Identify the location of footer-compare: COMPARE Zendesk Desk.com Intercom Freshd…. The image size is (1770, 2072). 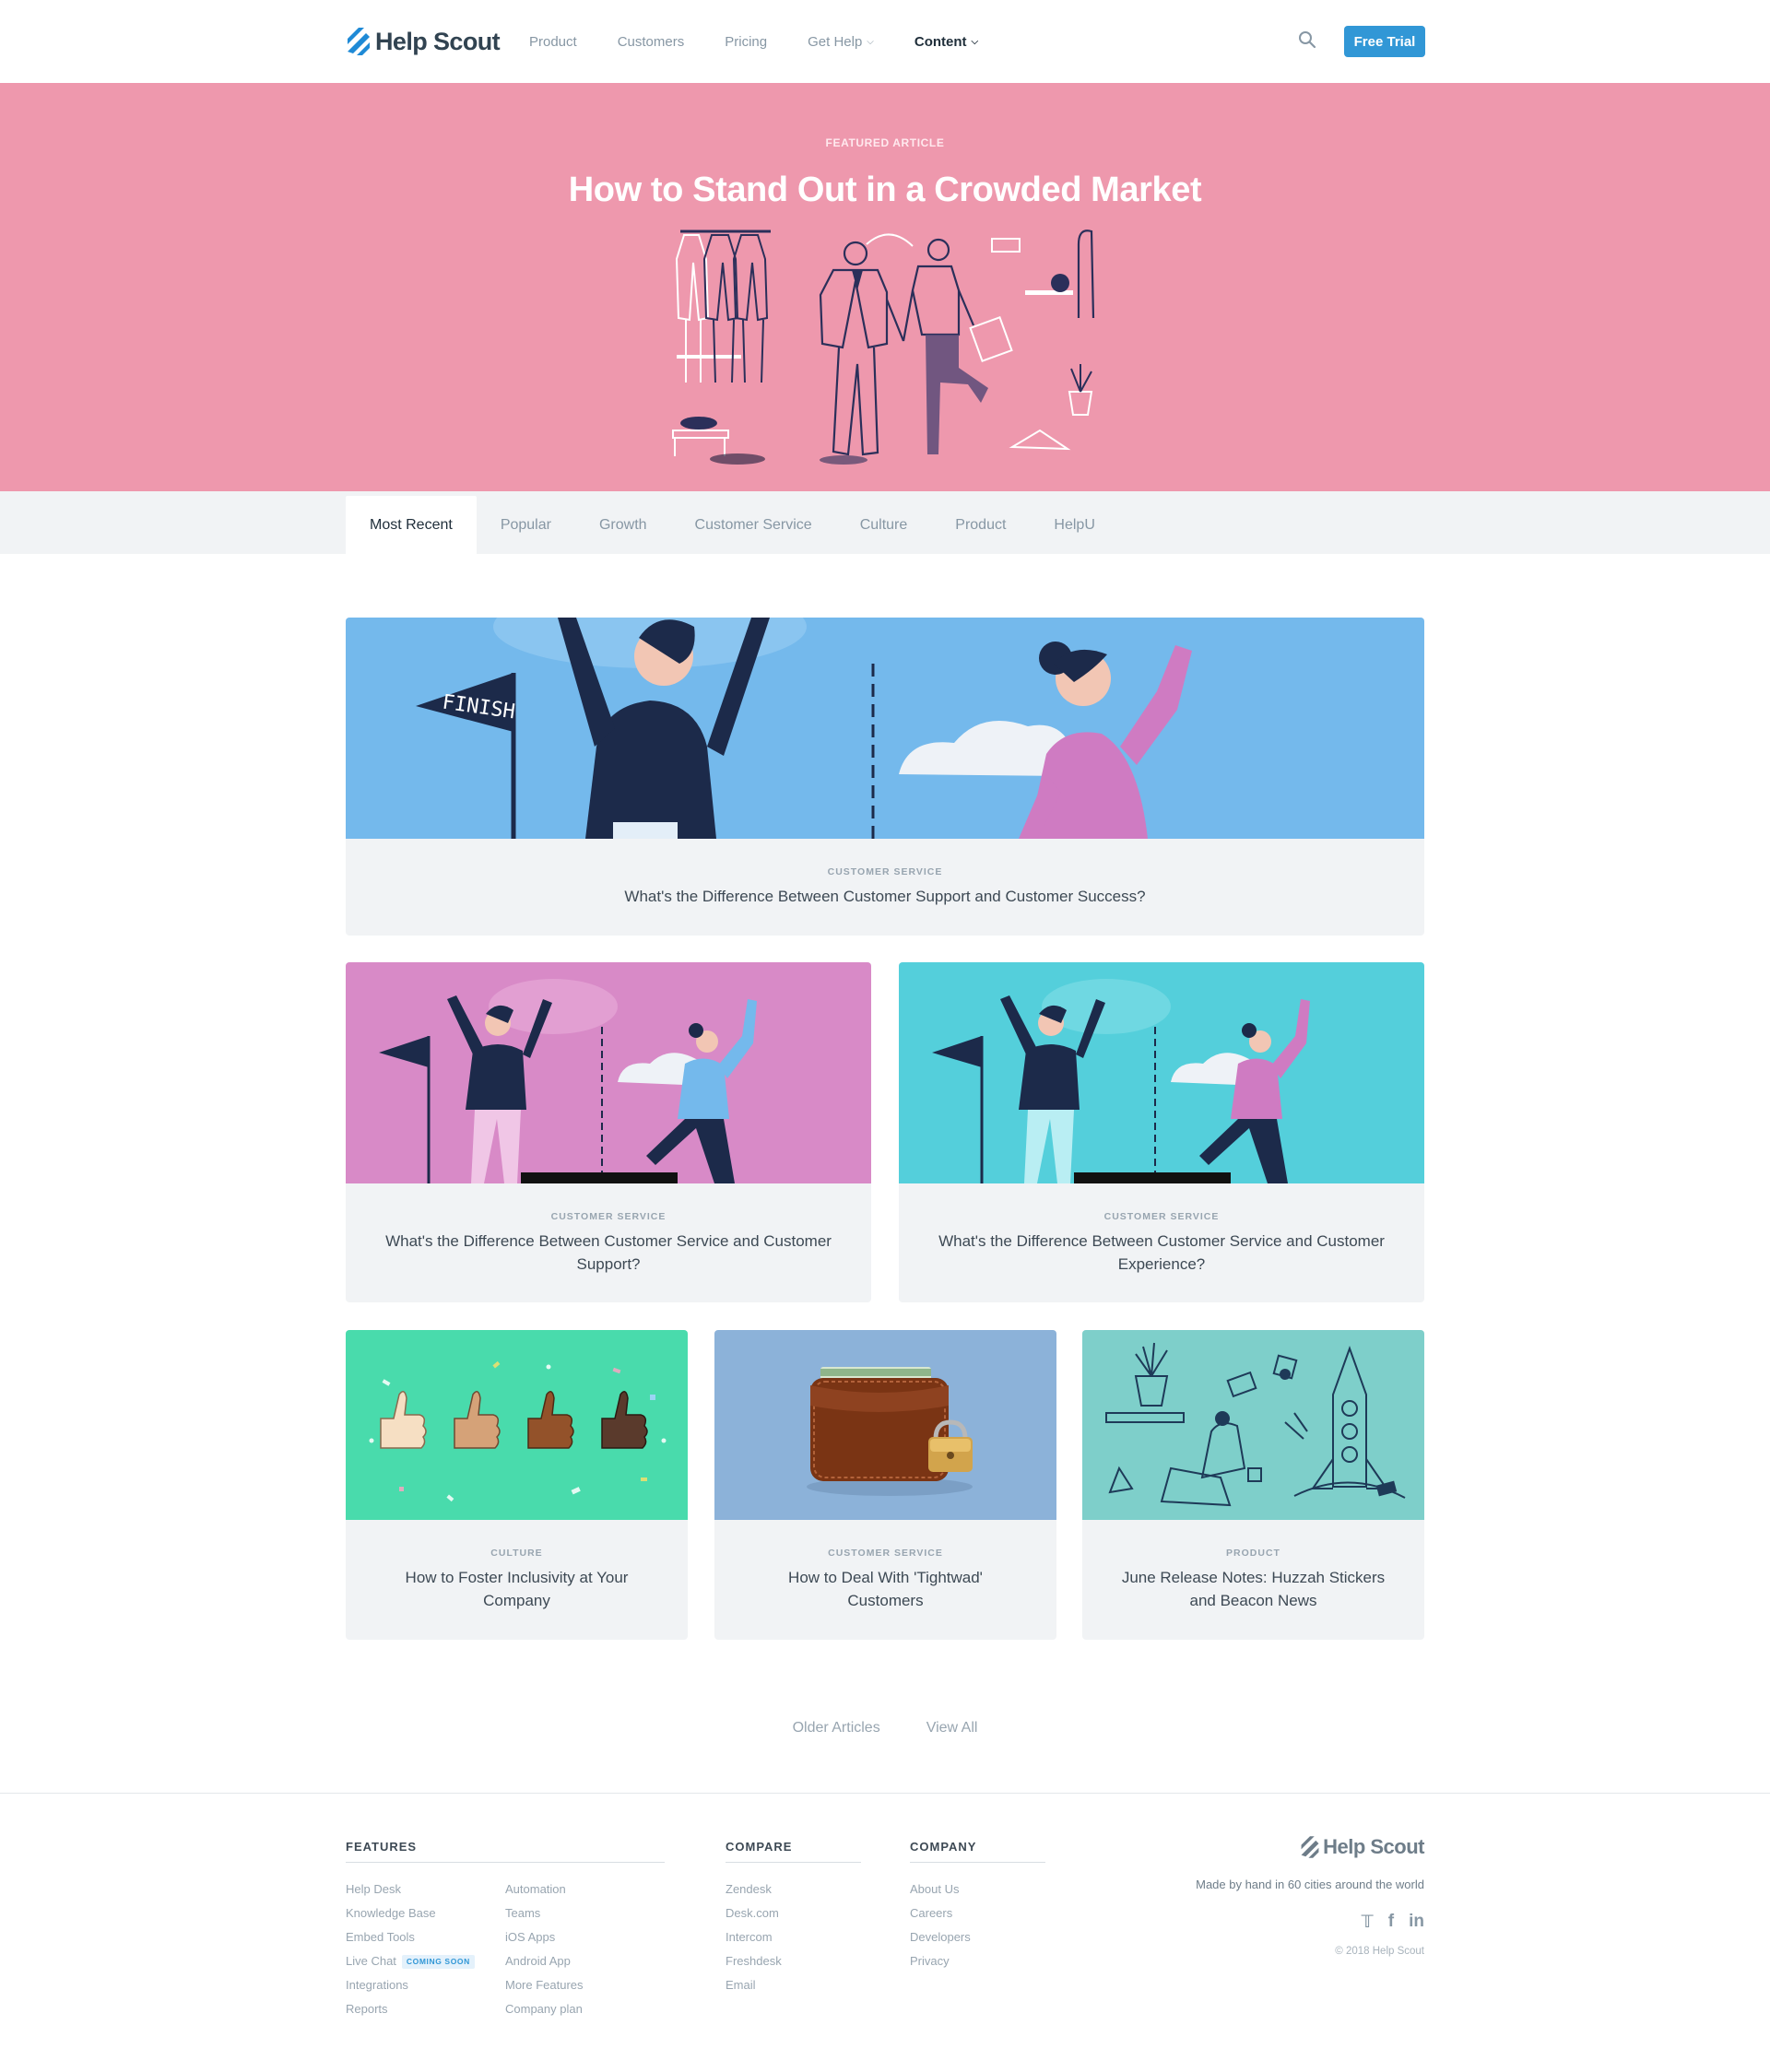
(793, 1919).